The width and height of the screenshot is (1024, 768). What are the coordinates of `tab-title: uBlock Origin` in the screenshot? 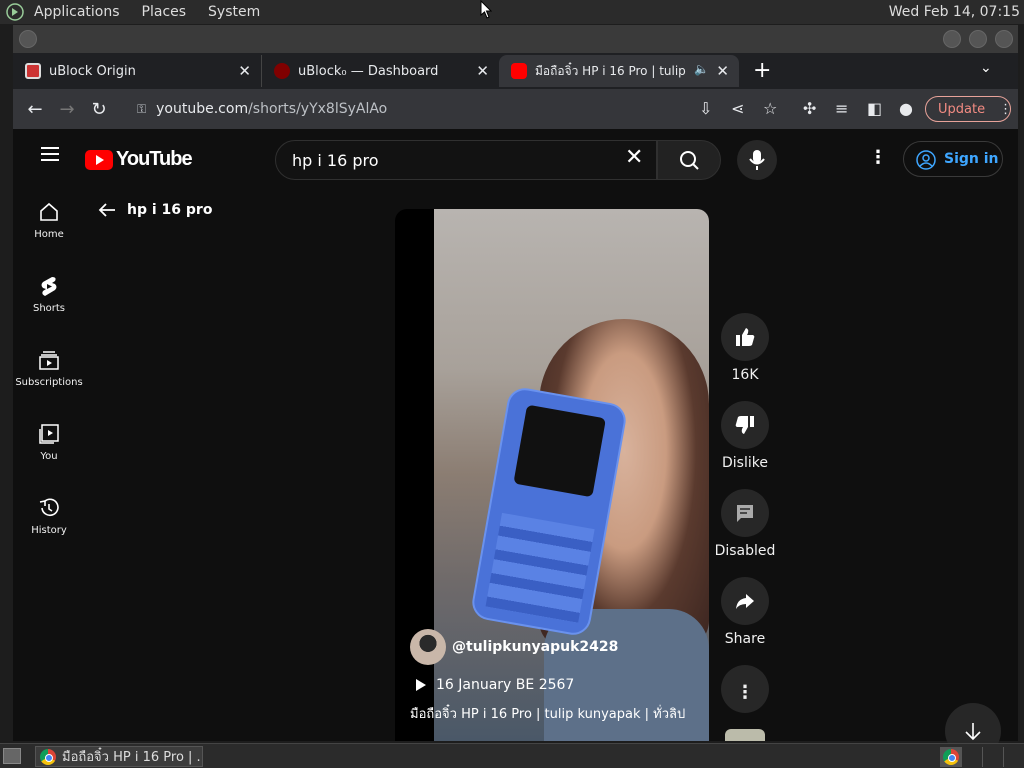 It's located at (92, 71).